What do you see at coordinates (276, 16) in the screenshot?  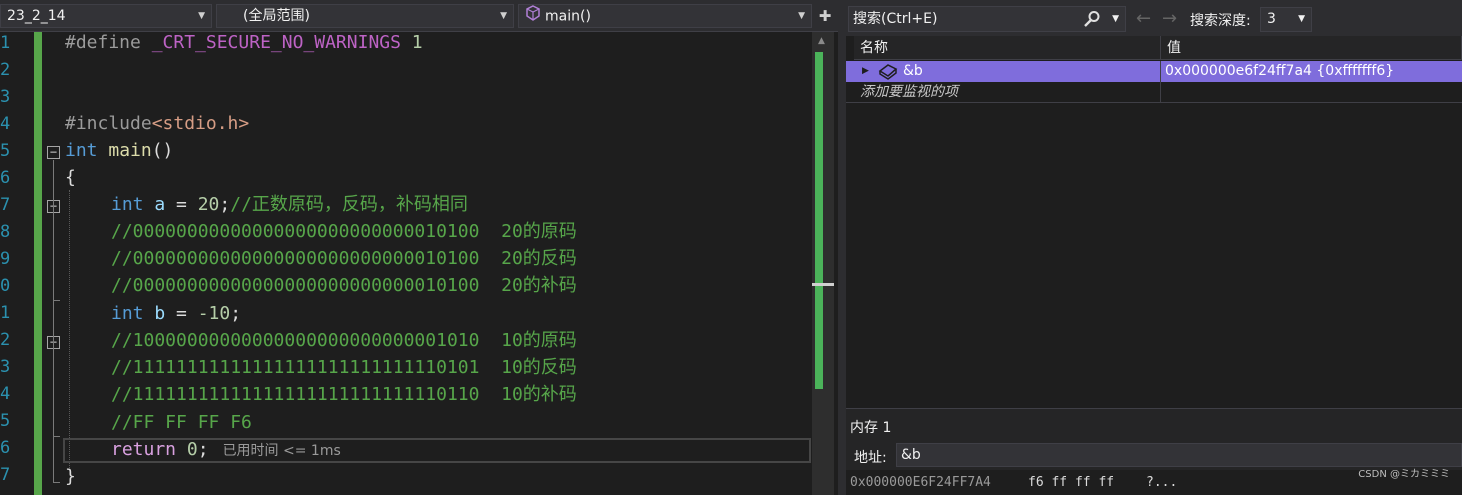 I see `scope-dropdown-label: (全局范围)` at bounding box center [276, 16].